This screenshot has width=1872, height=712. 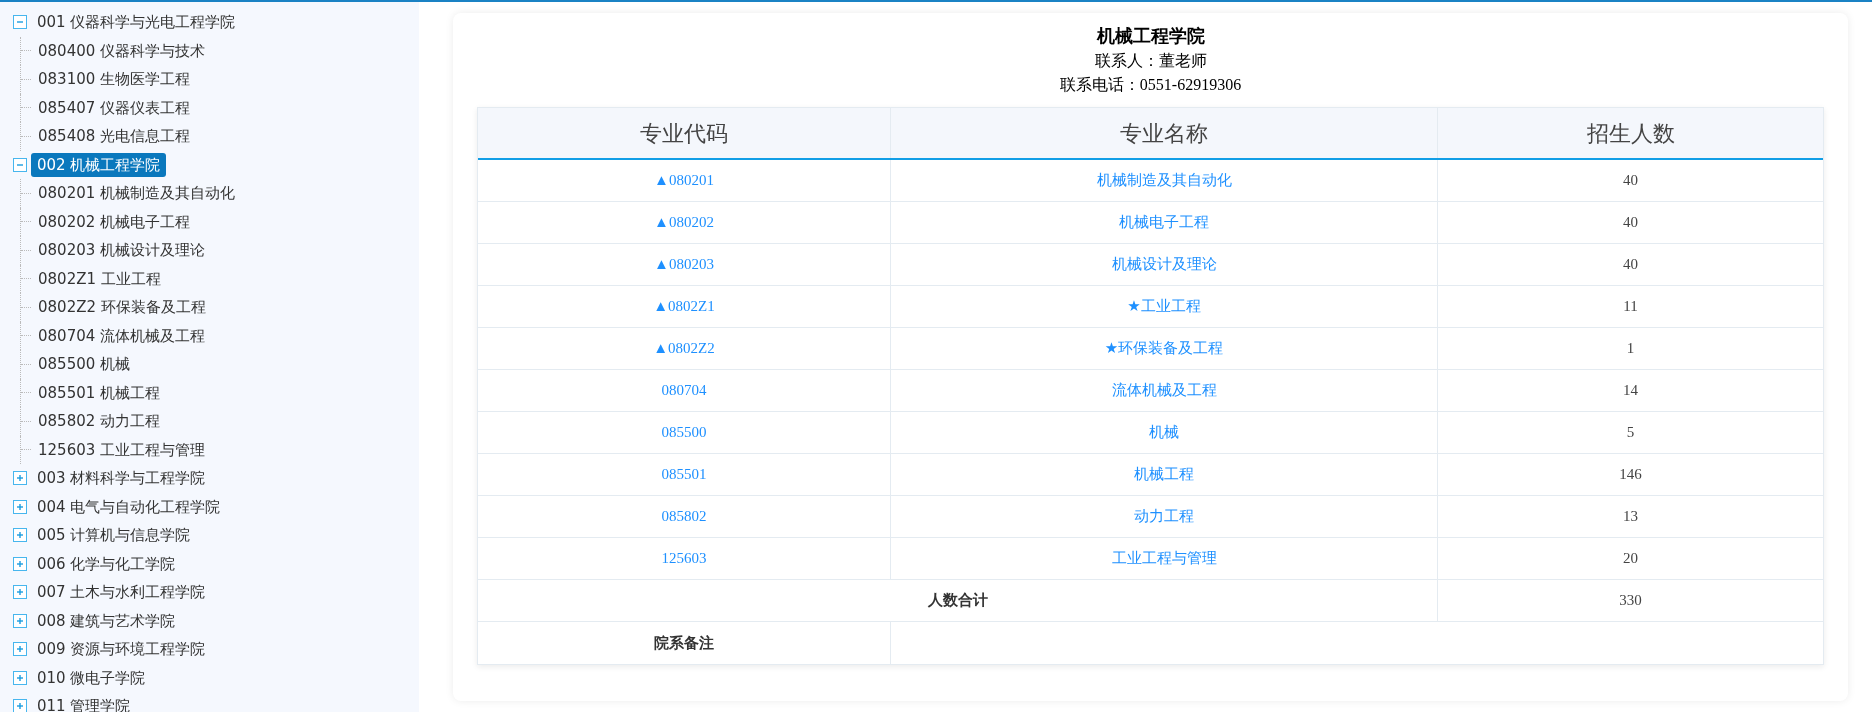 What do you see at coordinates (1630, 600) in the screenshot?
I see `total-value: 330` at bounding box center [1630, 600].